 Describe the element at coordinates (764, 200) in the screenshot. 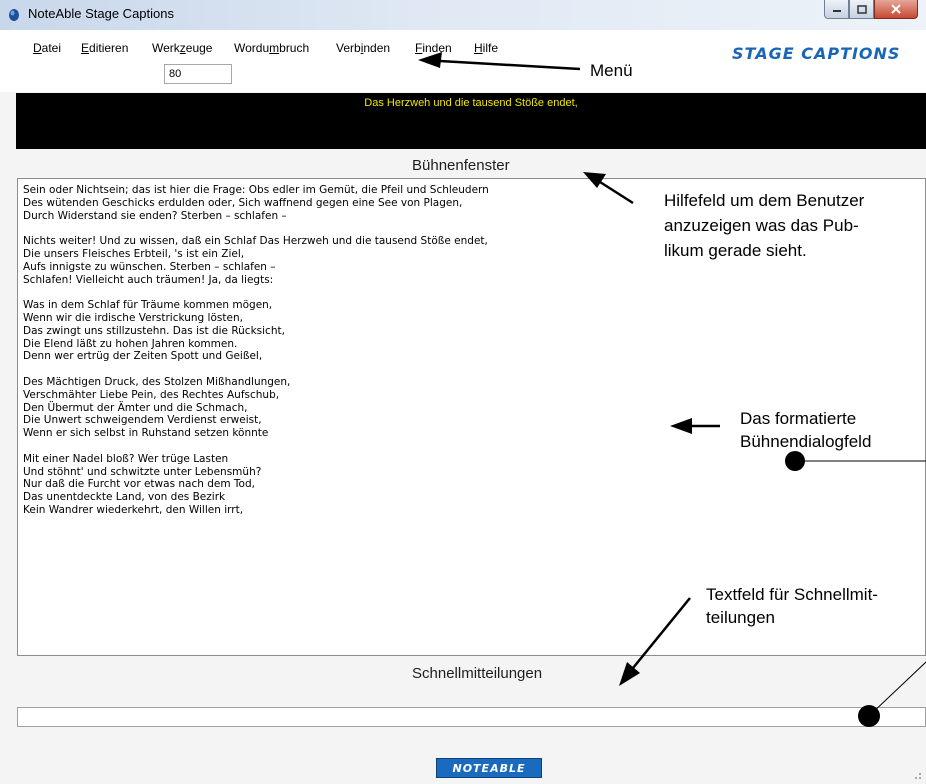

I see `annotation-help-line-1: Hilfefeld um dem Benutzer` at that location.